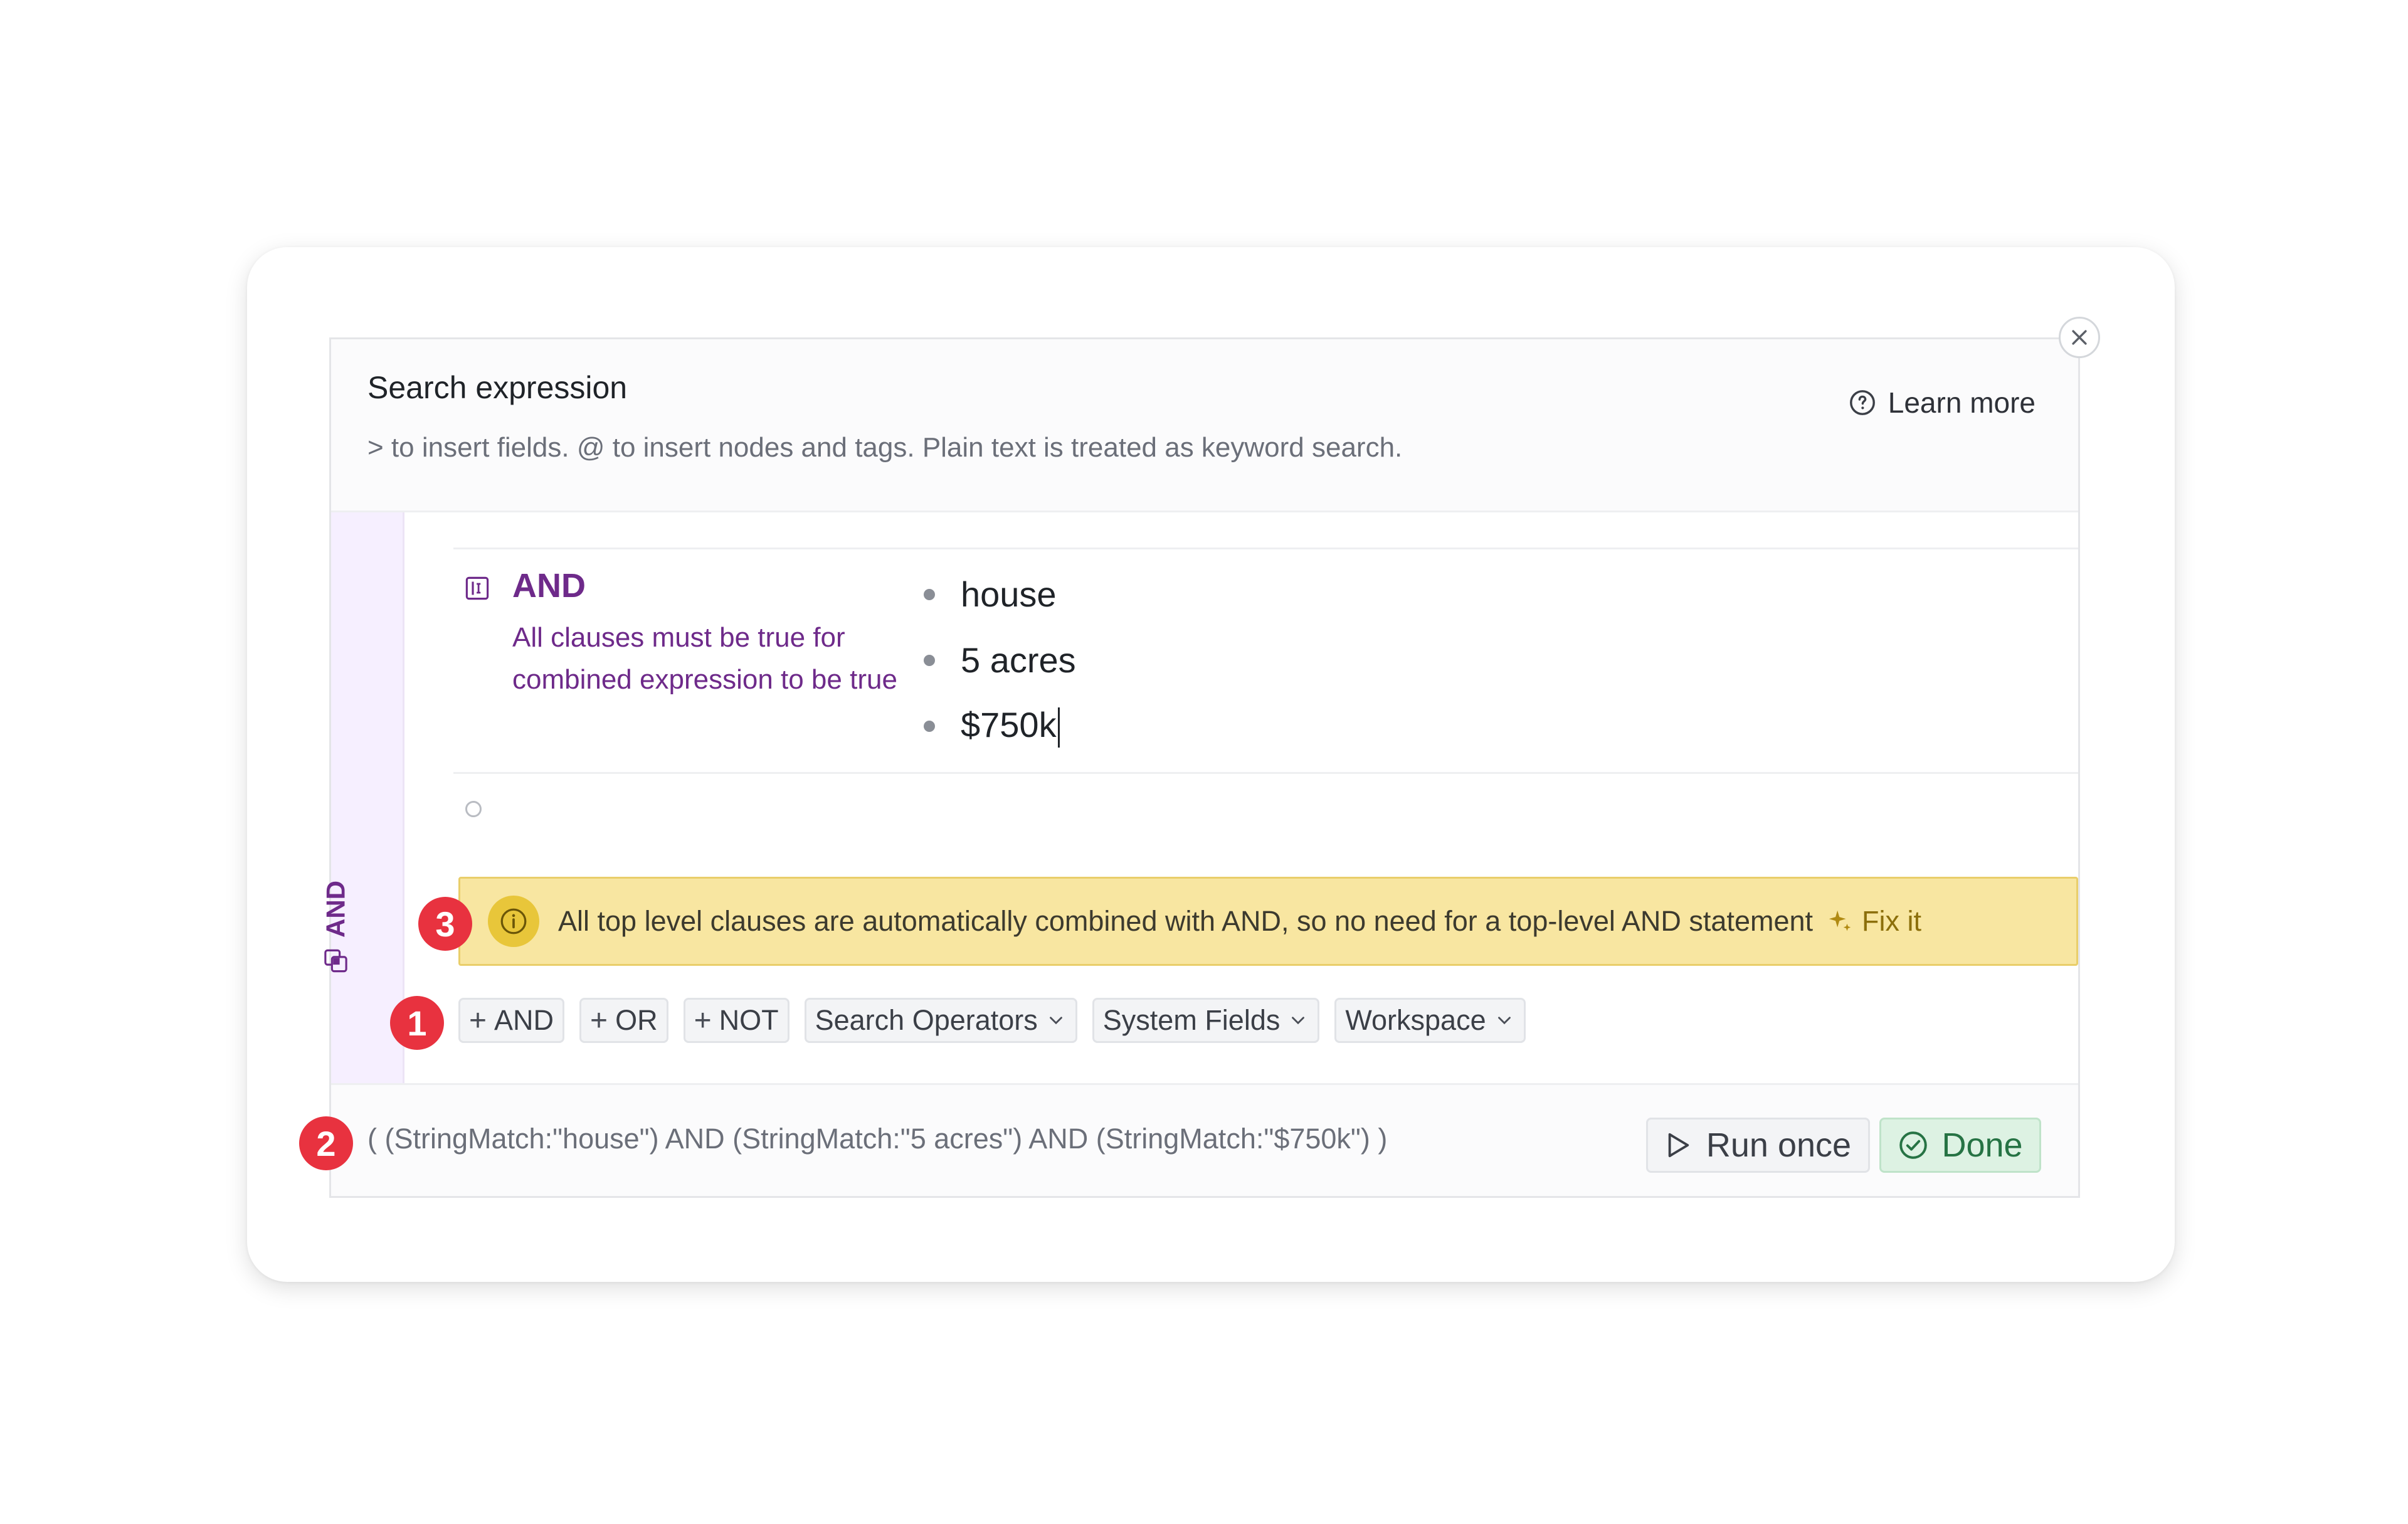 Image resolution: width=2408 pixels, height=1524 pixels. I want to click on close-icon, so click(2079, 338).